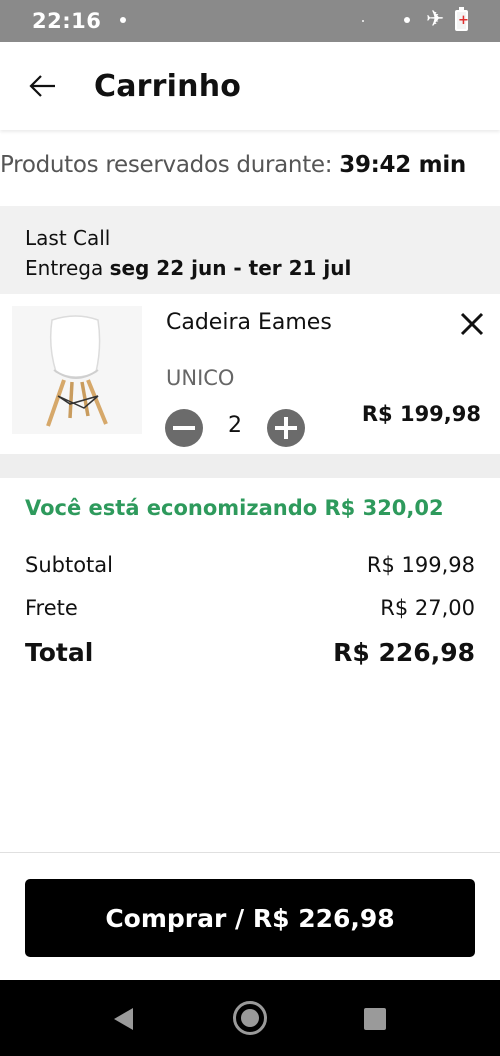 The height and width of the screenshot is (1056, 500). What do you see at coordinates (402, 165) in the screenshot?
I see `reservation-time: 39:42 min` at bounding box center [402, 165].